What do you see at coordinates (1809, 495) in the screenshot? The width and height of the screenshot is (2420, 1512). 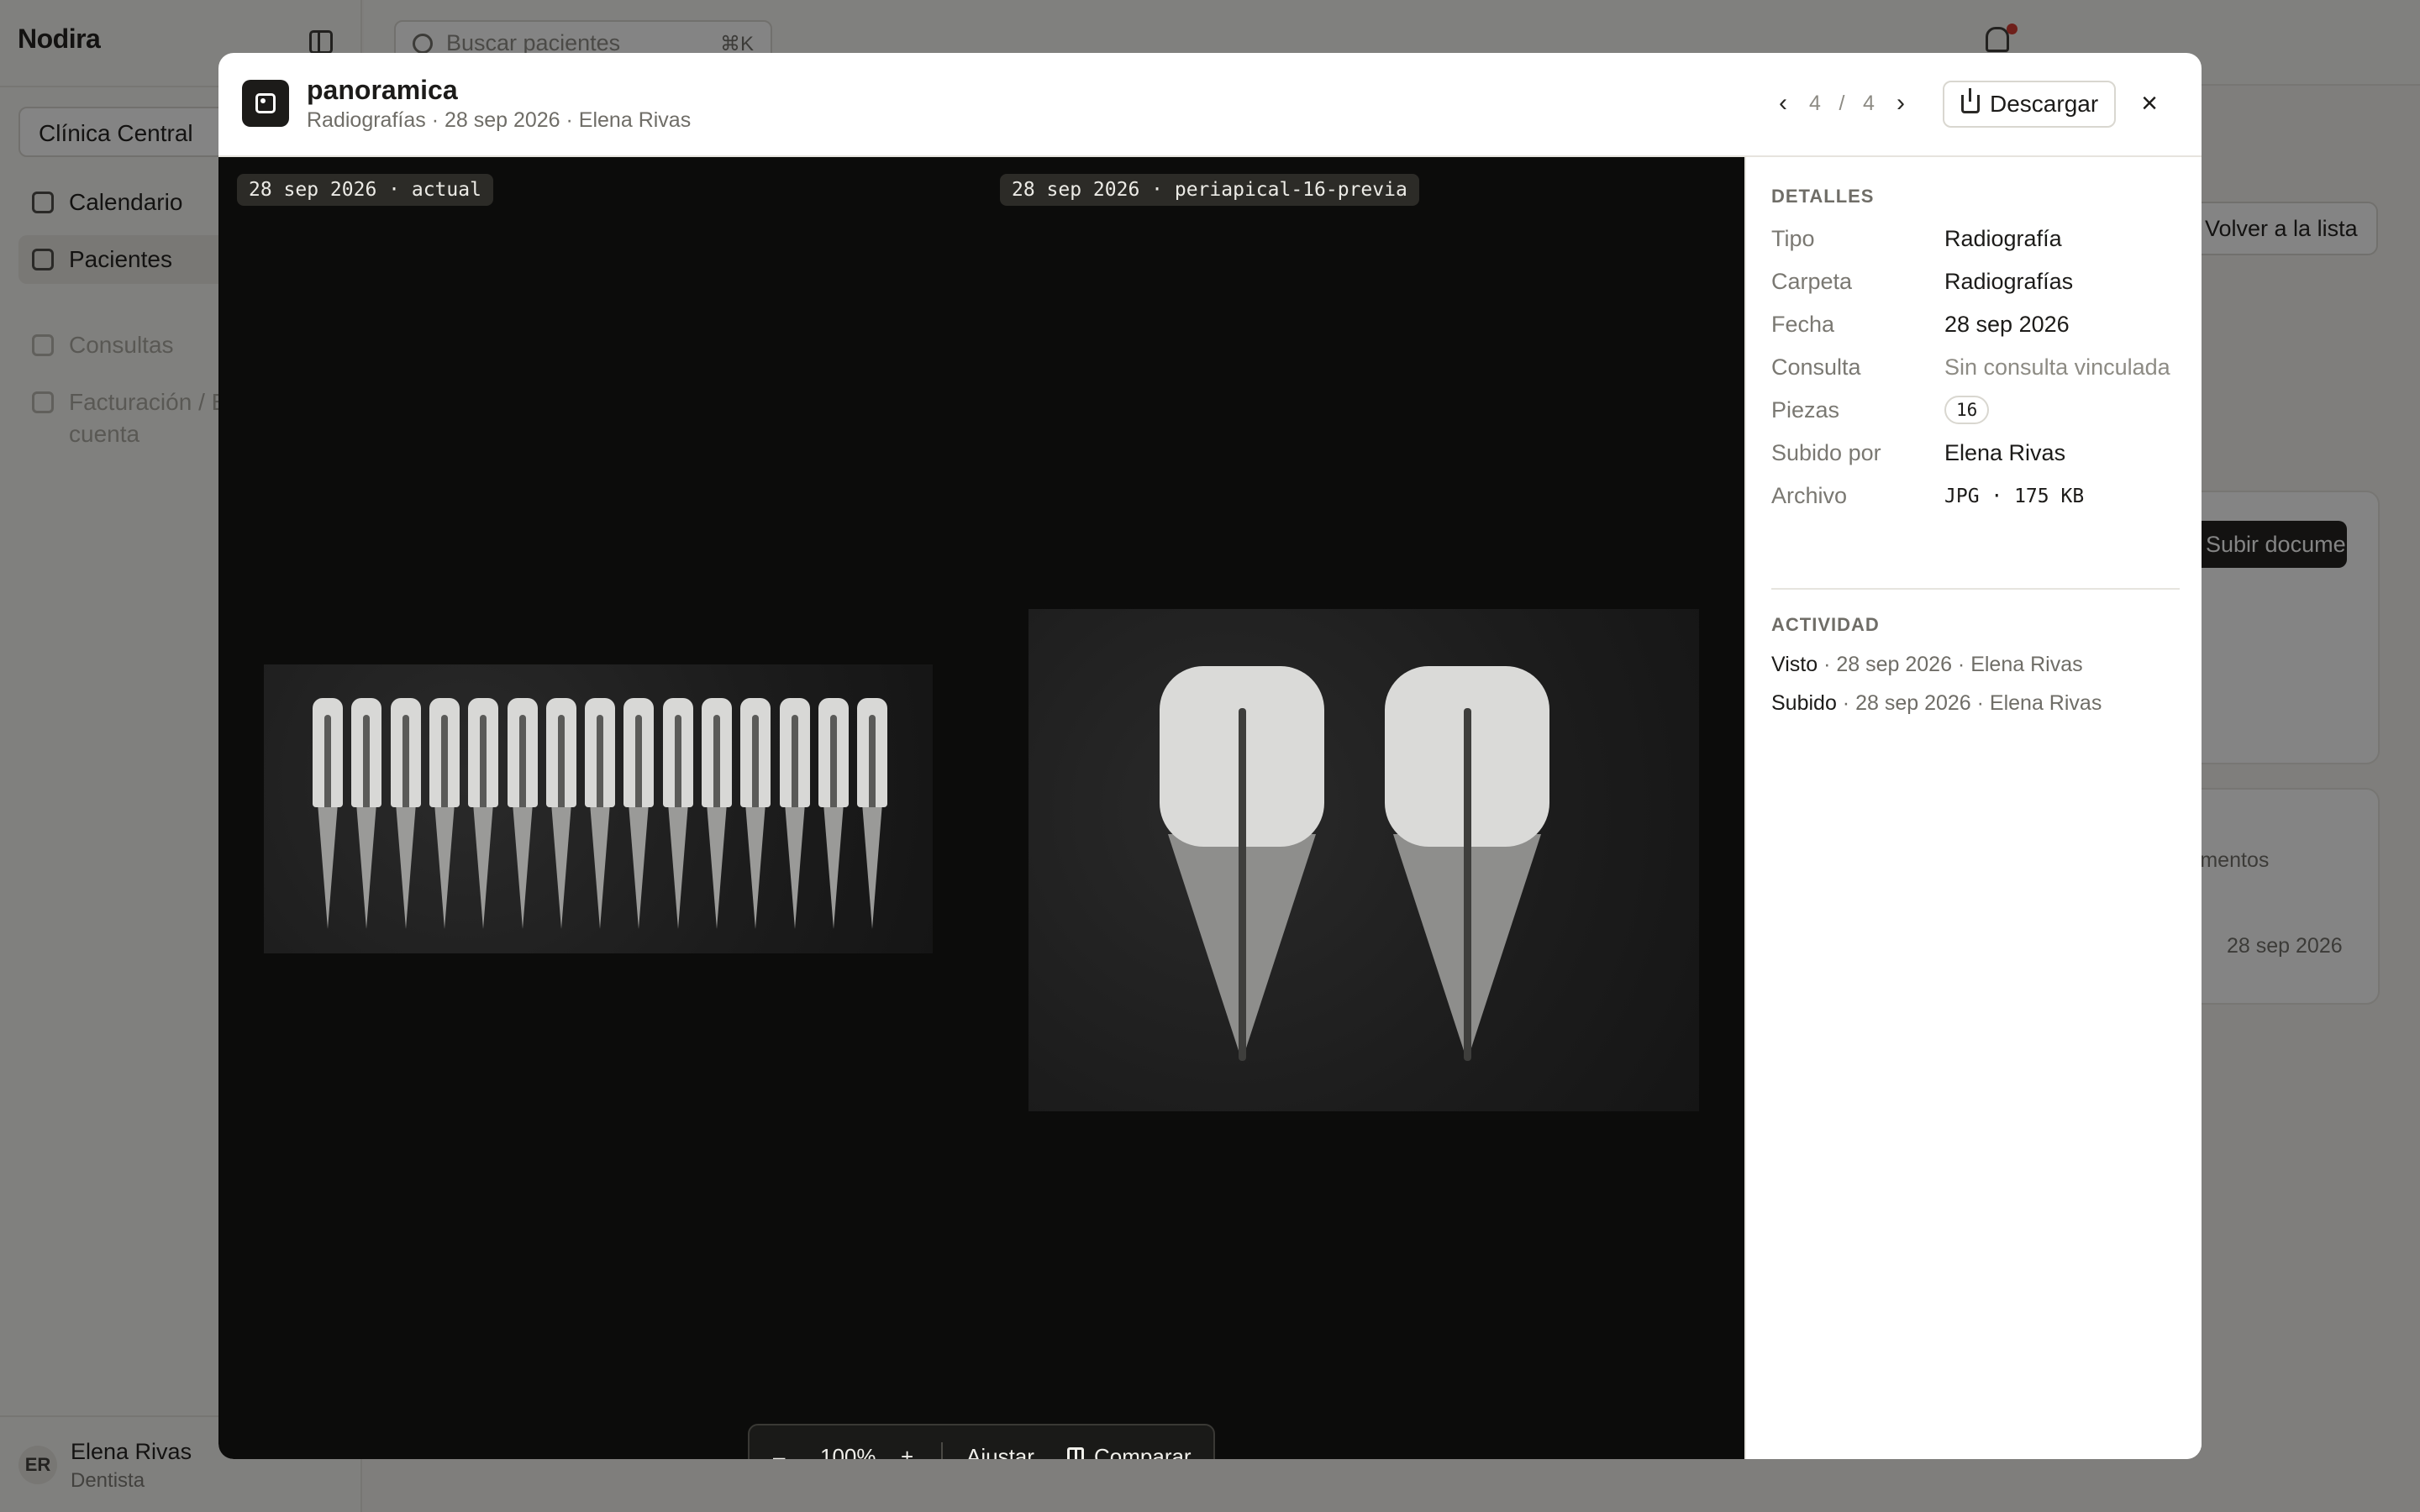 I see `detail-key: Archivo` at bounding box center [1809, 495].